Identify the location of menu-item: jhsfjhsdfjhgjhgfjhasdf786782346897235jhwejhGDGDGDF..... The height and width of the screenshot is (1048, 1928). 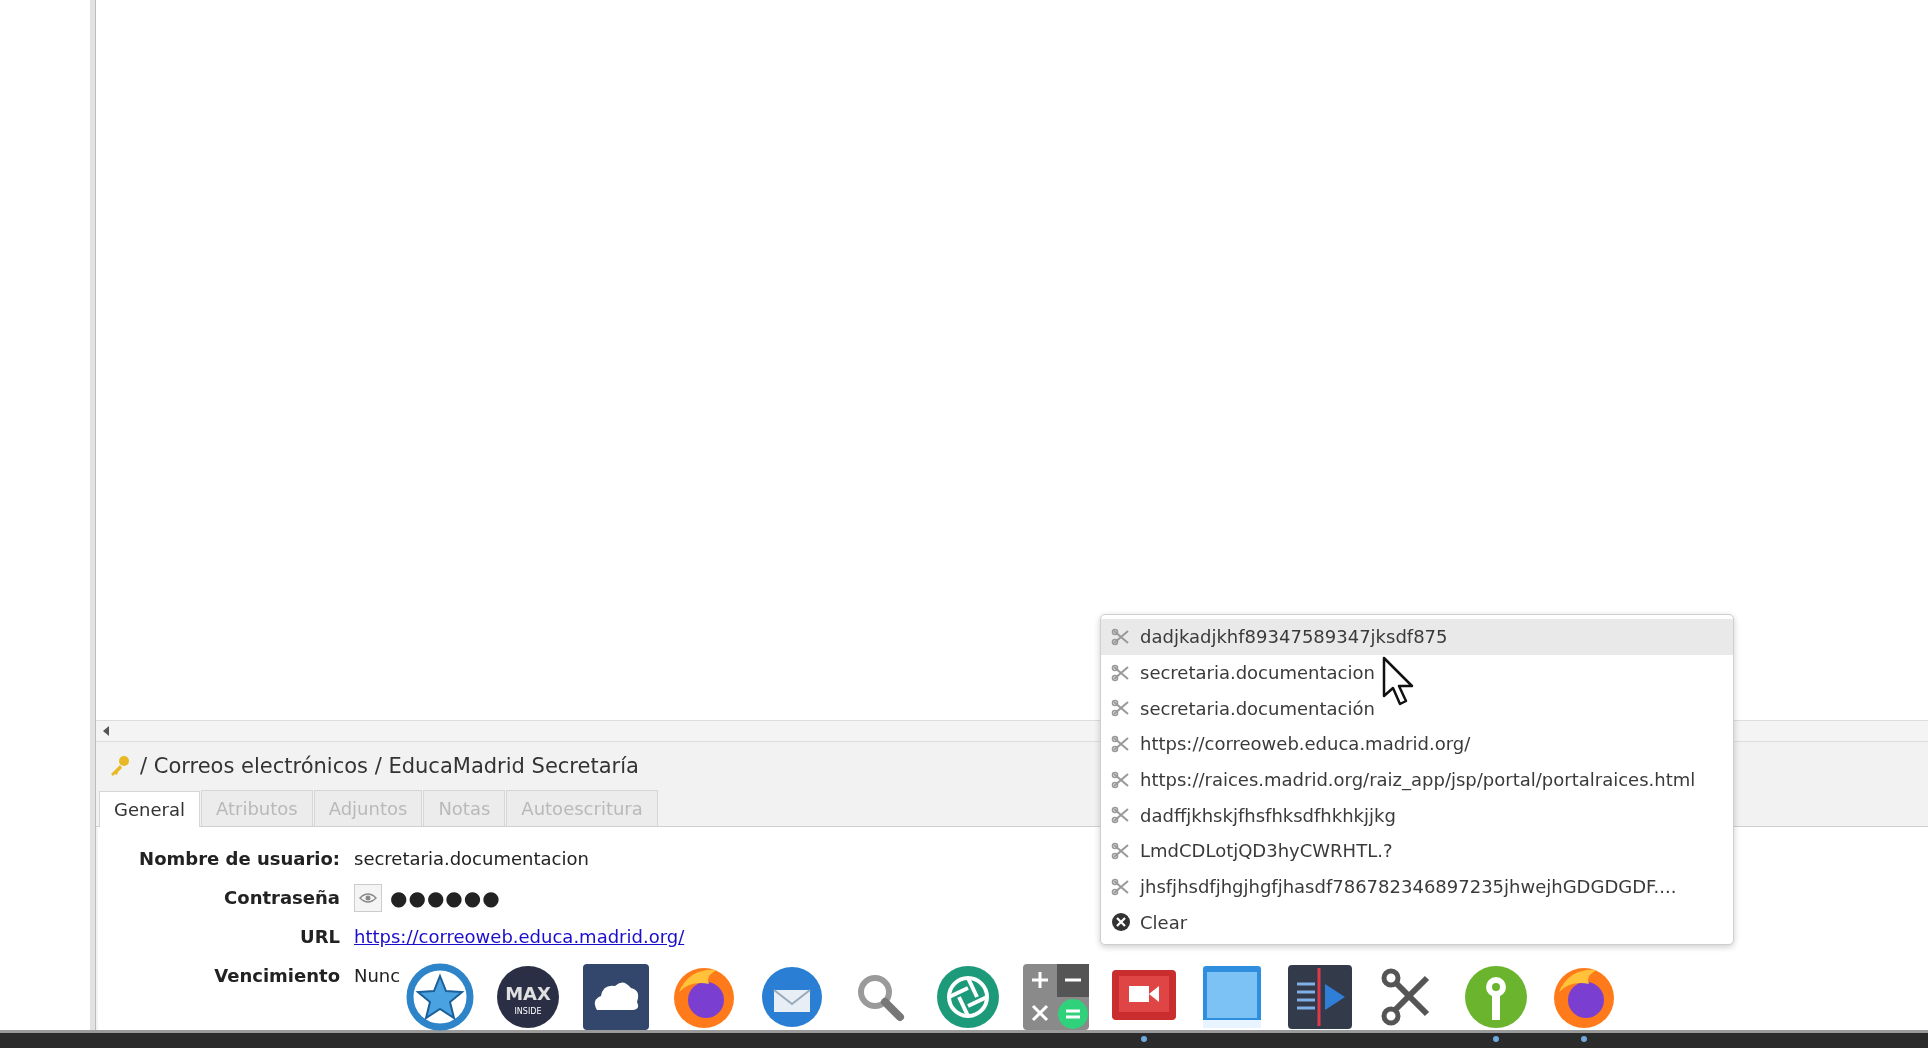
(1417, 886).